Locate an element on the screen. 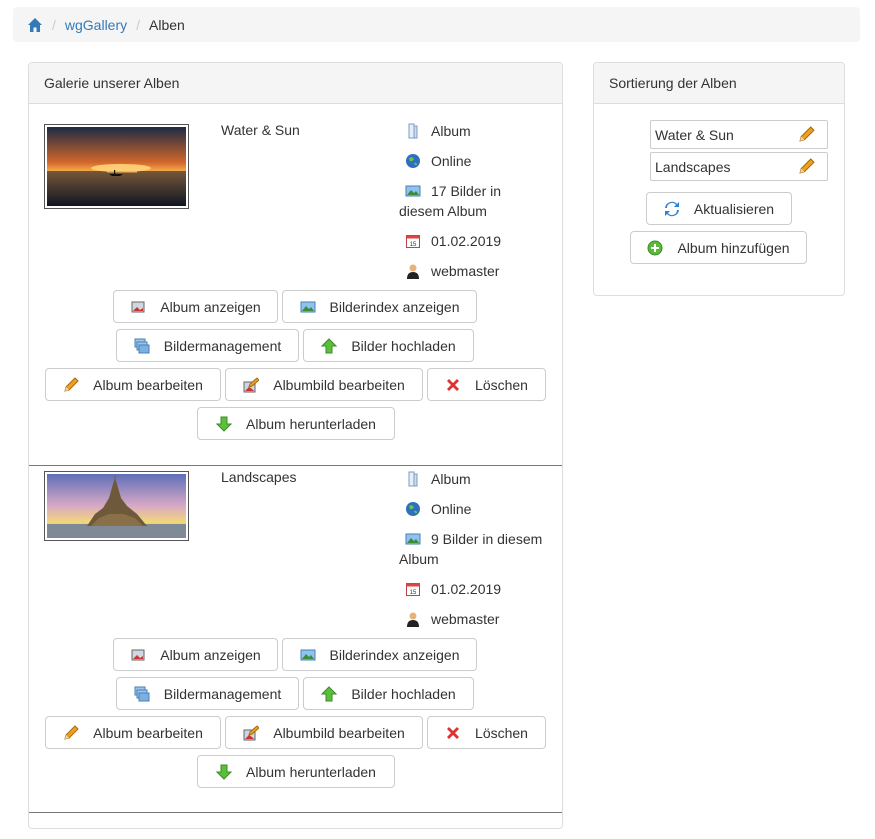  breadcrumb-current: Alben is located at coordinates (167, 24).